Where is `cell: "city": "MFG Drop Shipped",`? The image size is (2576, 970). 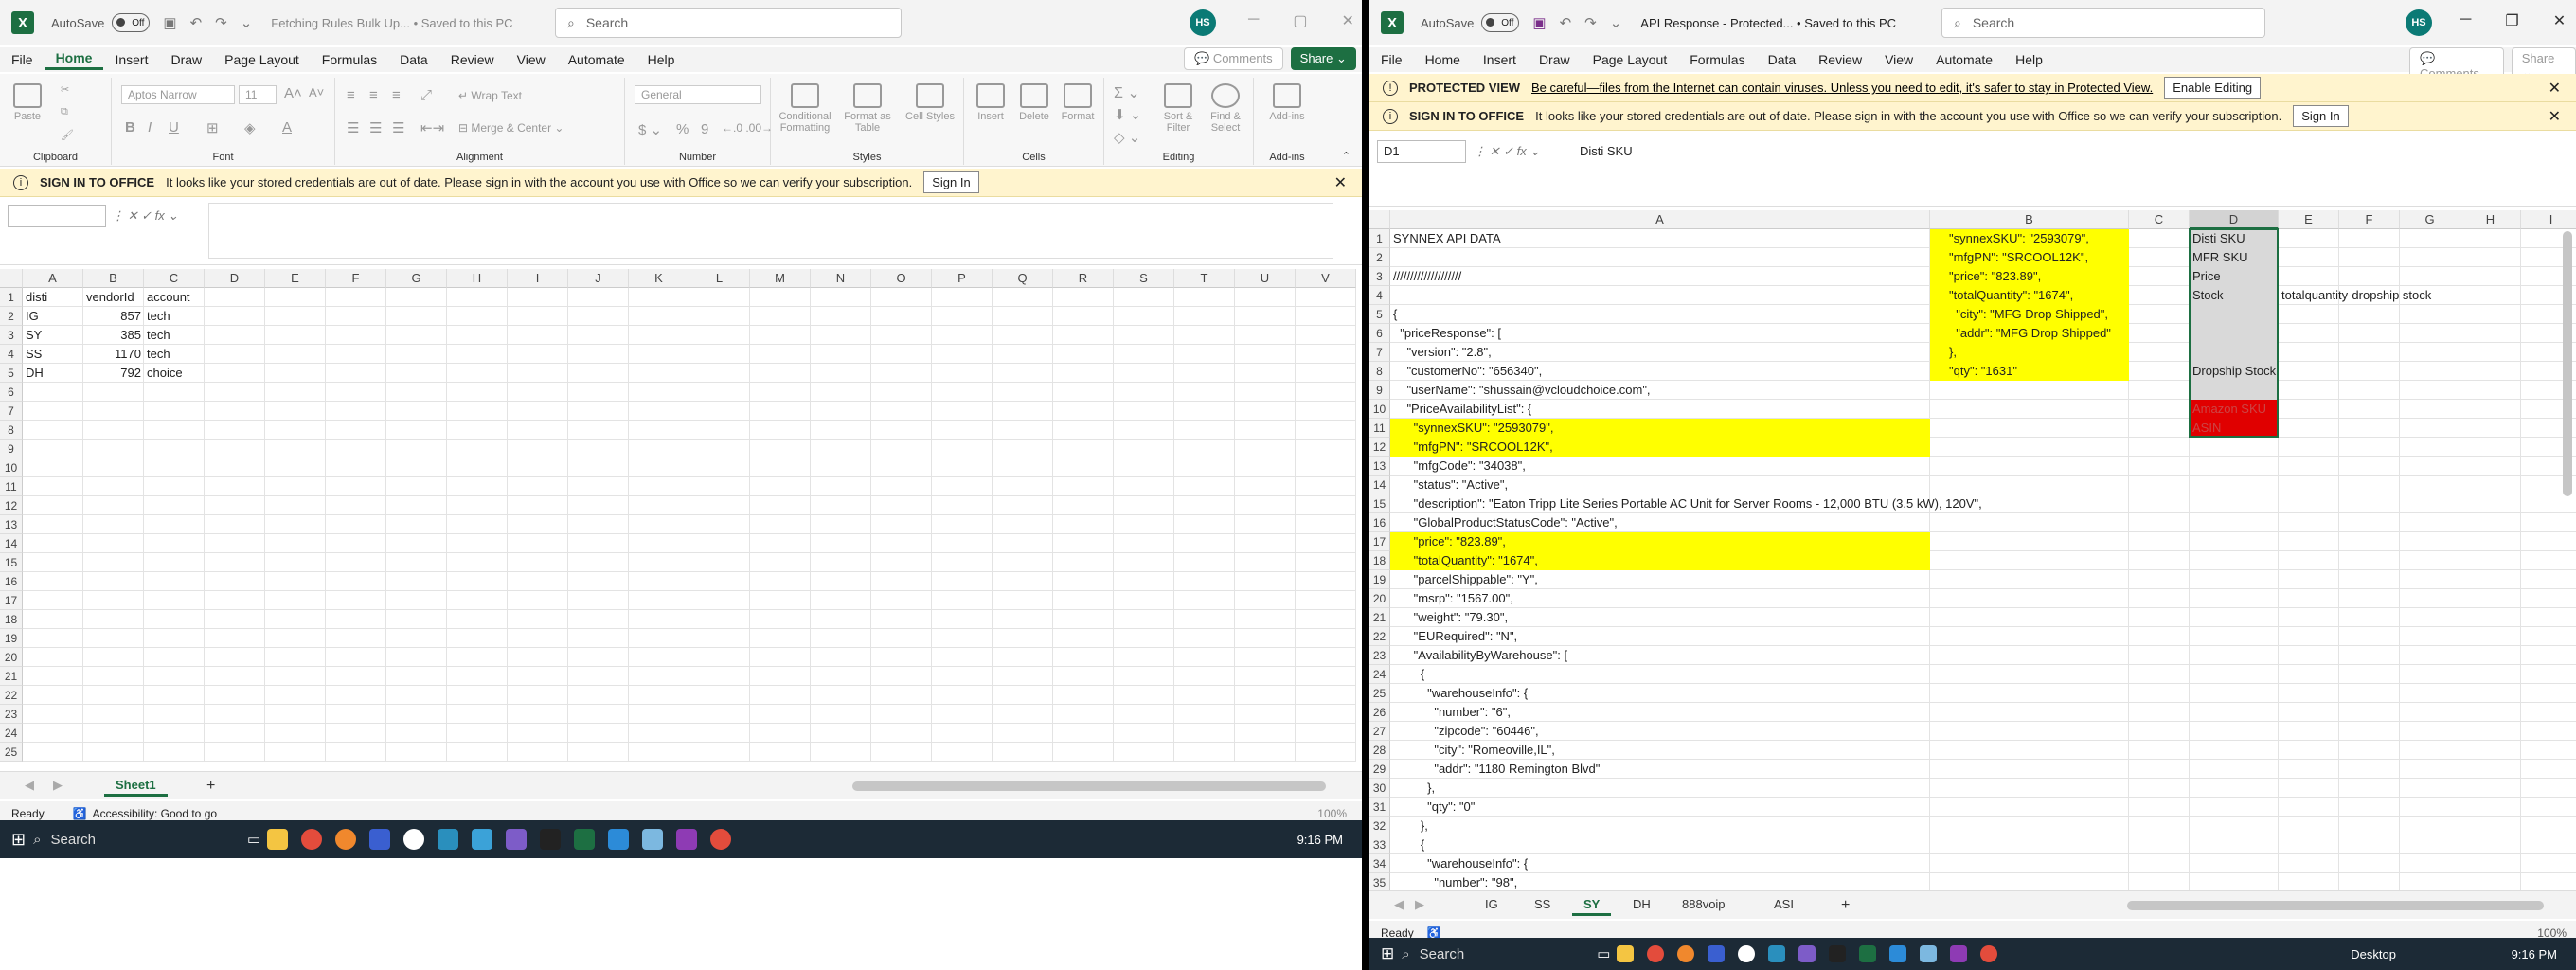
cell: "city": "MFG Drop Shipped", is located at coordinates (2029, 314).